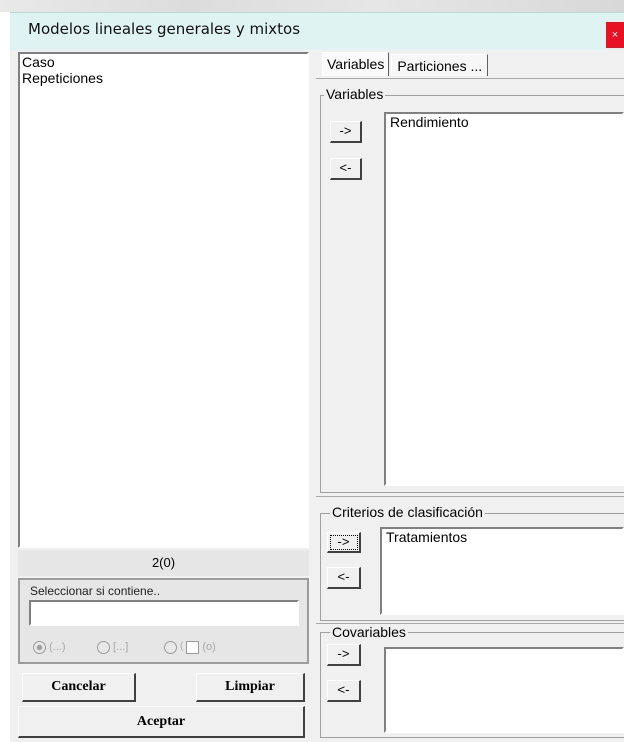  I want to click on list-count: 2(0), so click(163, 563).